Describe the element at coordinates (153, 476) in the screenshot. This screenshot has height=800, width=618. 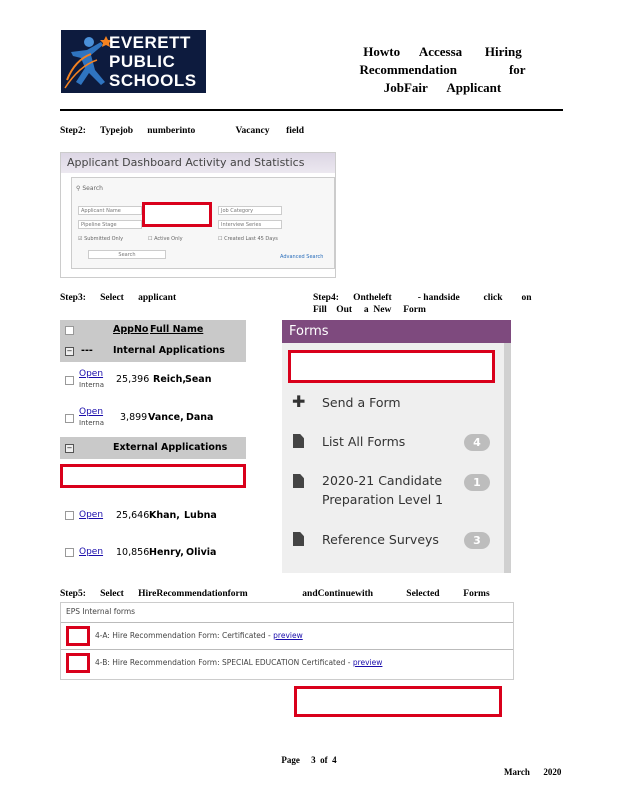
I see `applicant-selection-highlight` at that location.